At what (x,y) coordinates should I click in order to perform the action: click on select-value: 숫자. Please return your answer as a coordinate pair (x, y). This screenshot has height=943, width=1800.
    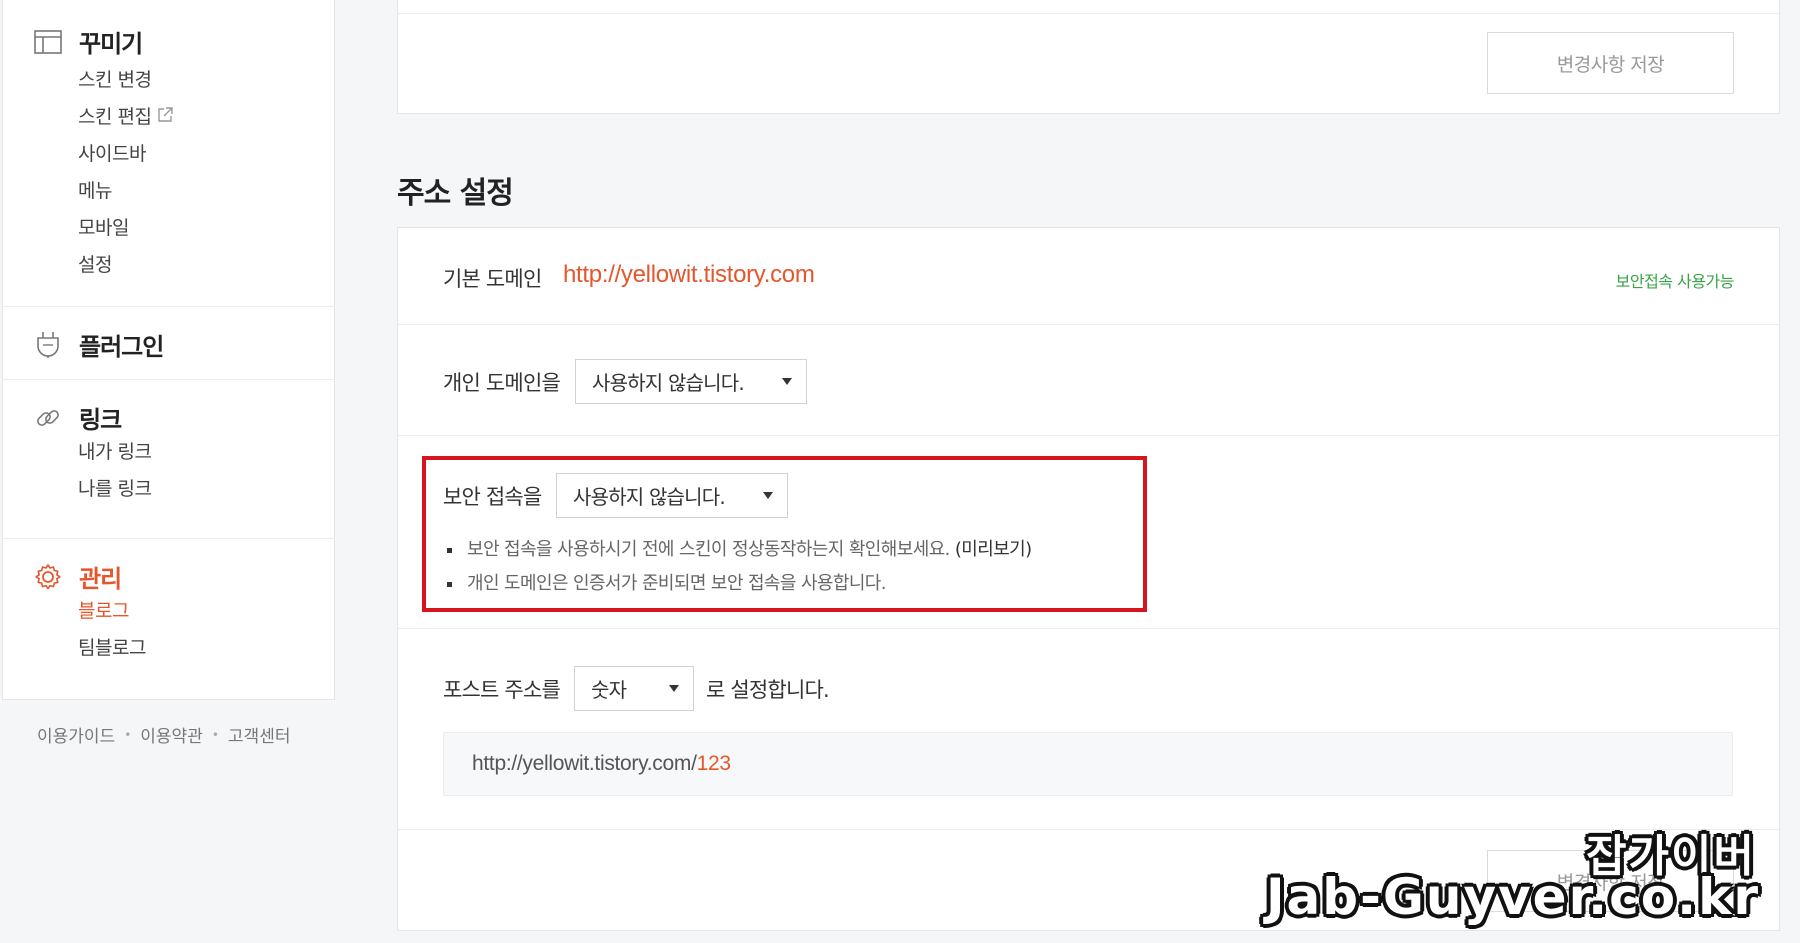
    Looking at the image, I should click on (609, 690).